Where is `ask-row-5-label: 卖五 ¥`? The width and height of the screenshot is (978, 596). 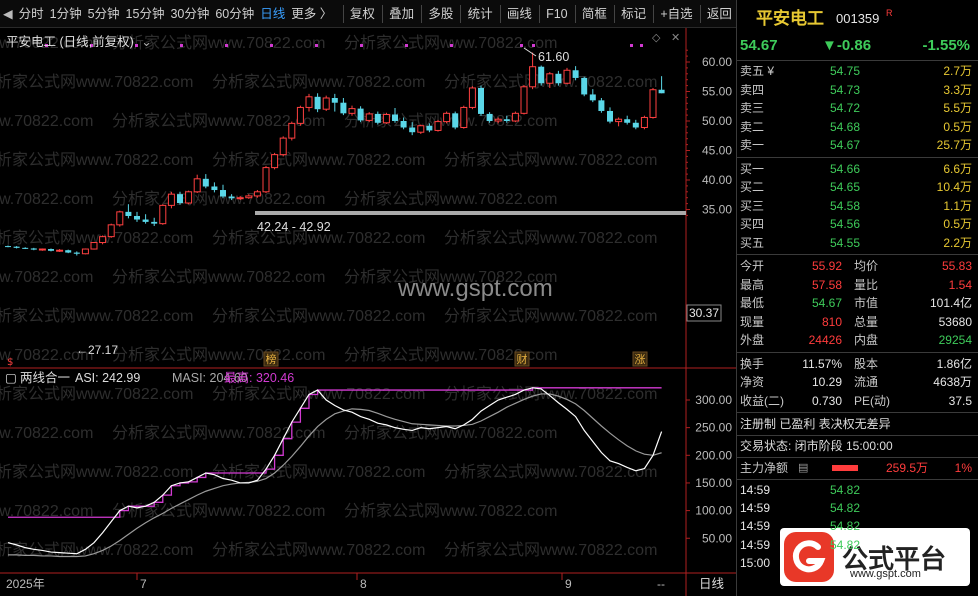 ask-row-5-label: 卖五 ¥ is located at coordinates (757, 71).